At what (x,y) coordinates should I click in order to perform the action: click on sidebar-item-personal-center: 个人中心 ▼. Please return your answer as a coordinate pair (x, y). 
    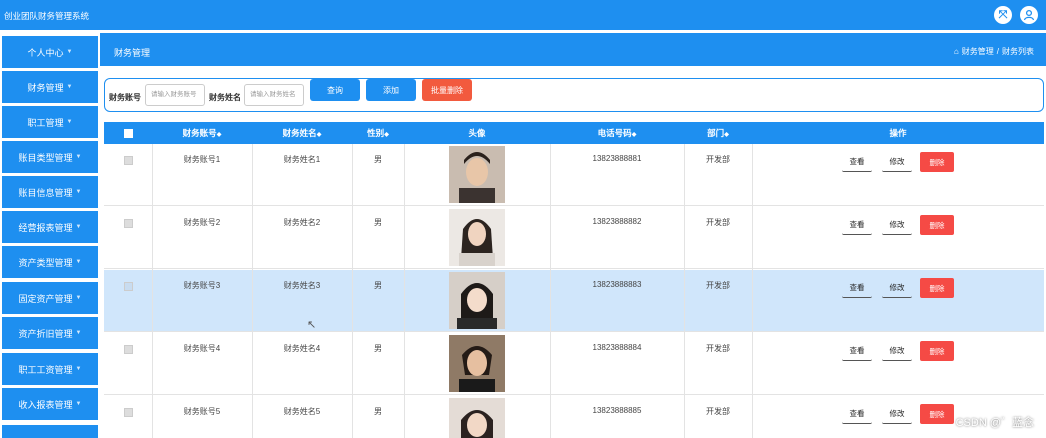
    Looking at the image, I should click on (50, 52).